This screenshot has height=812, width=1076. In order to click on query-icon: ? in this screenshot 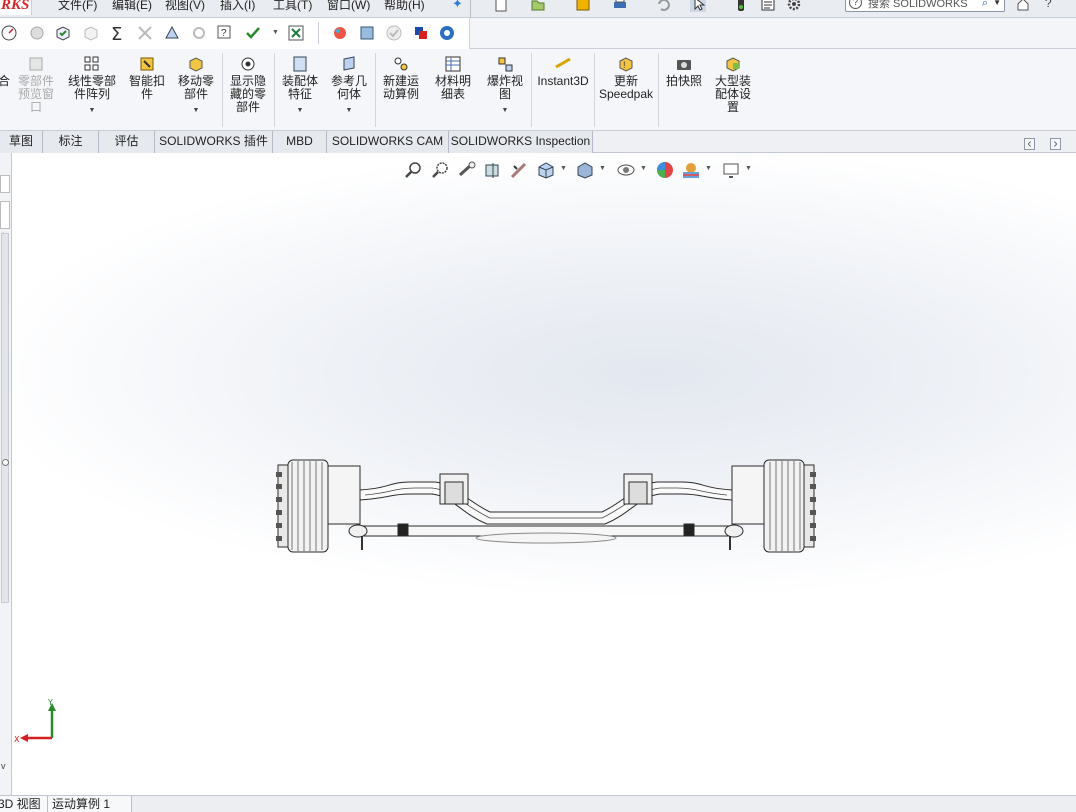, I will do `click(225, 33)`.